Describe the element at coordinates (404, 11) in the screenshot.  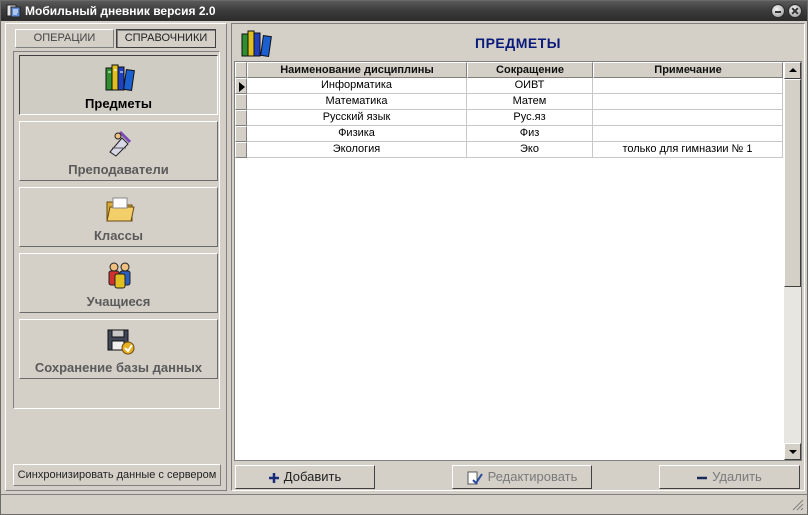
I see `title-bar: Мобильный дневник версия 2.0` at that location.